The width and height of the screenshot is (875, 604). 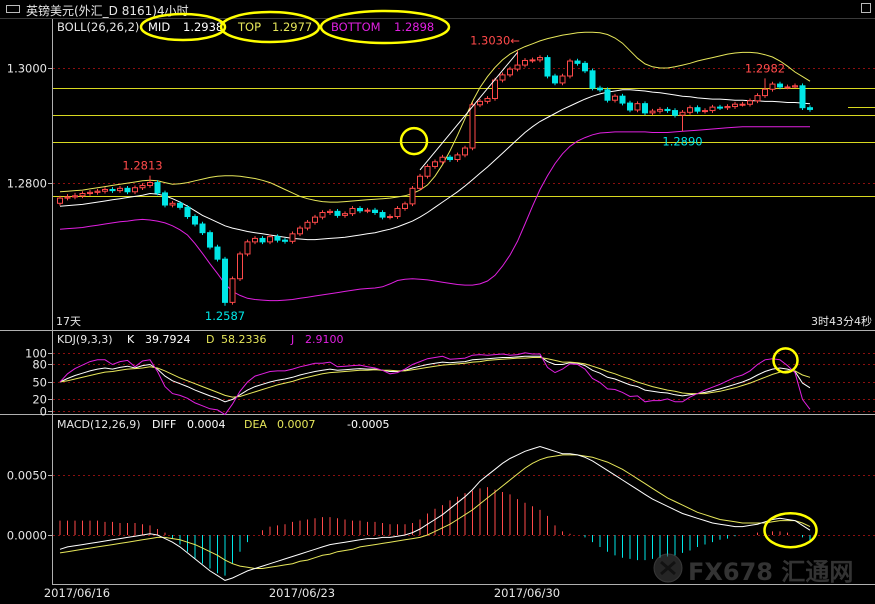 What do you see at coordinates (296, 424) in the screenshot?
I see `dea-value: 0.0007` at bounding box center [296, 424].